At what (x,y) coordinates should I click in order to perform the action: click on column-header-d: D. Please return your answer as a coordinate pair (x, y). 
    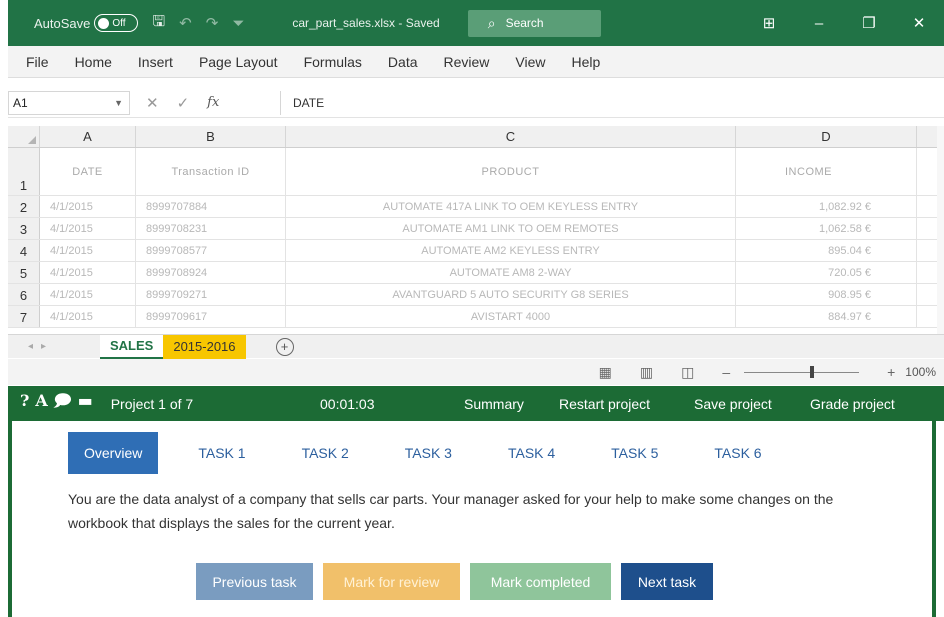
    Looking at the image, I should click on (826, 136).